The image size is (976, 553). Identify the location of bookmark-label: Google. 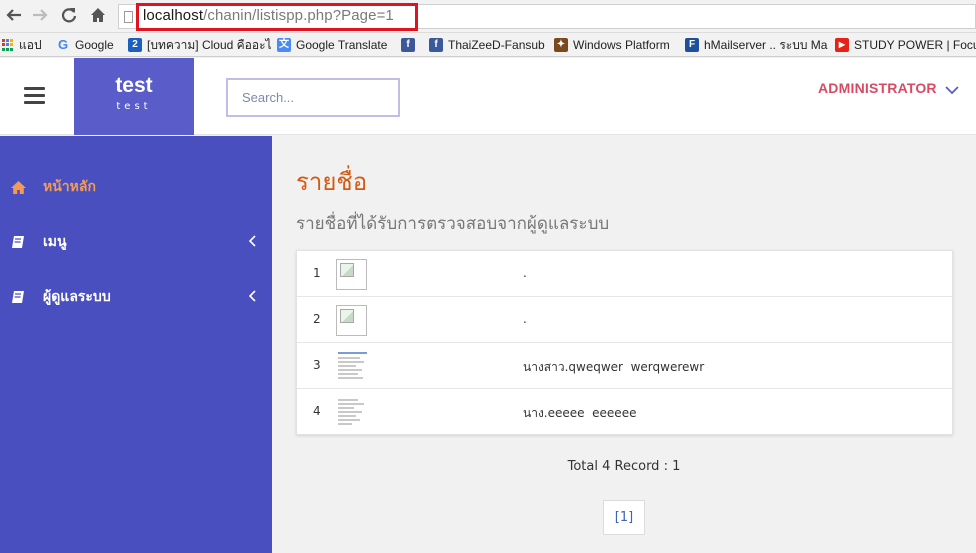
(94, 45).